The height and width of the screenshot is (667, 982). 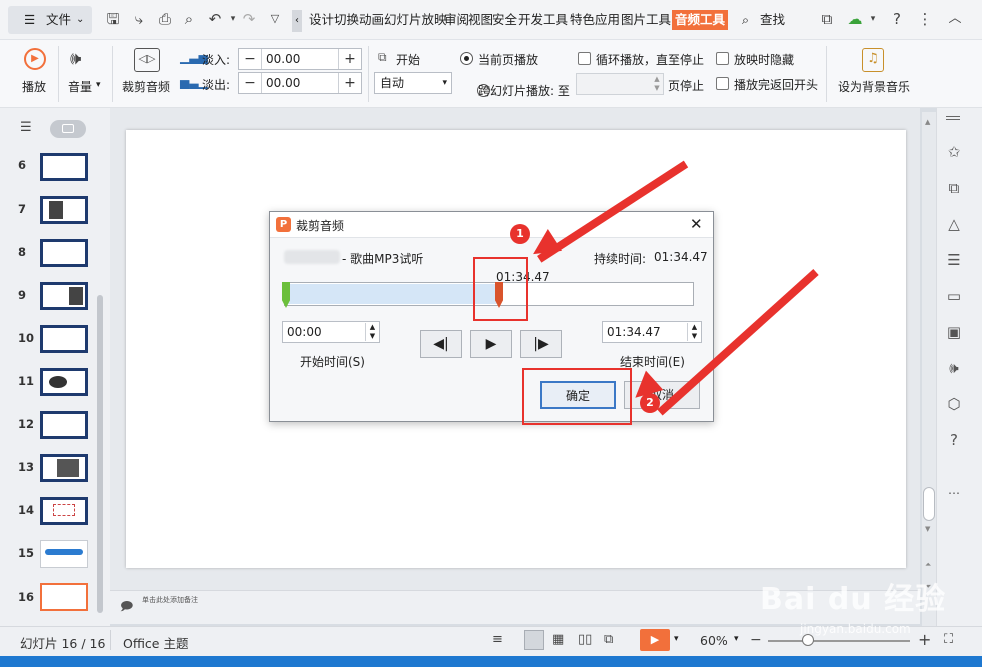 What do you see at coordinates (924, 639) in the screenshot?
I see `zoom-in-icon: +` at bounding box center [924, 639].